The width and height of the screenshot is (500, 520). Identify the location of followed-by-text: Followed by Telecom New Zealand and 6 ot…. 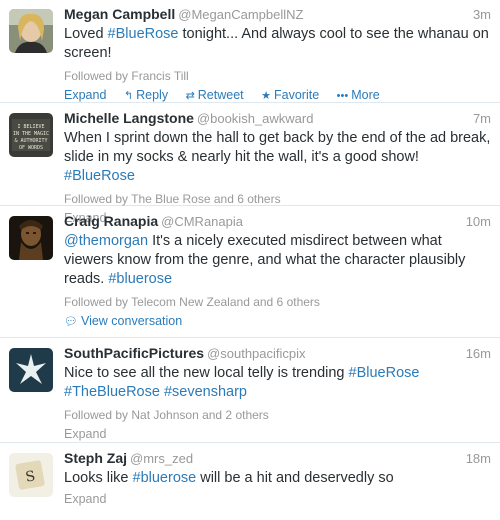
(192, 302).